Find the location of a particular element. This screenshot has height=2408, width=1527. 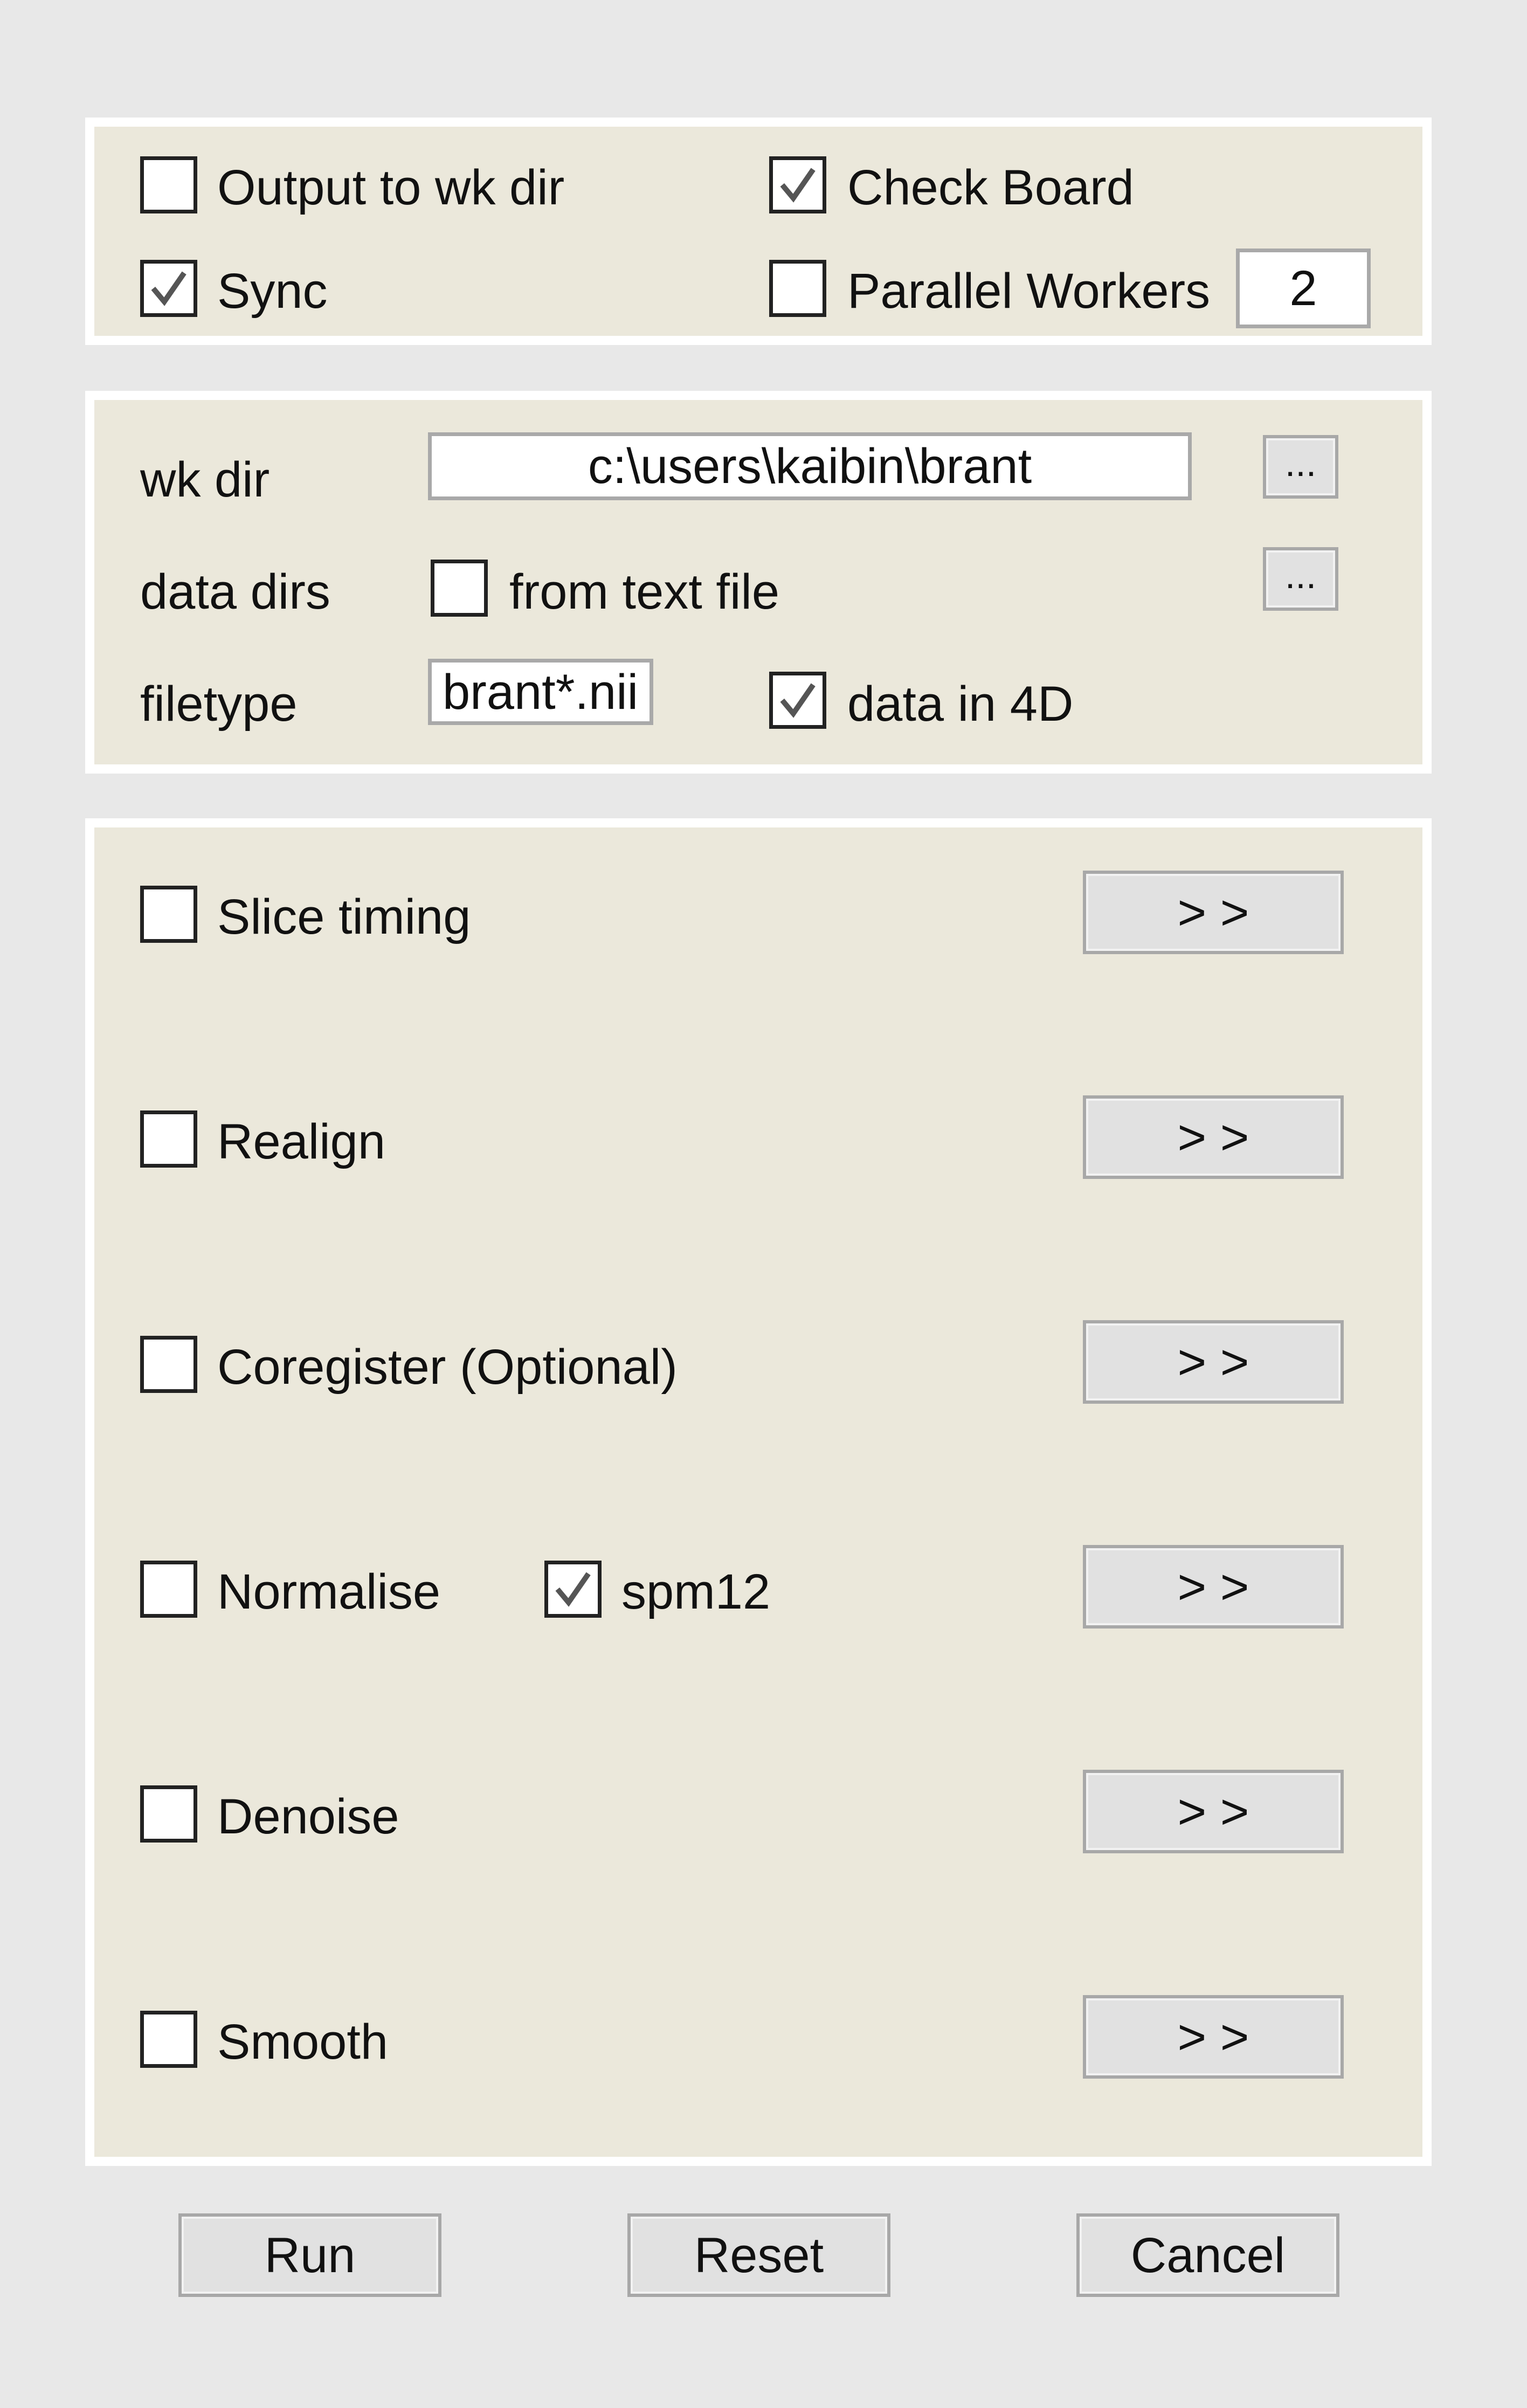

smooth-options-button: > > is located at coordinates (1213, 2037).